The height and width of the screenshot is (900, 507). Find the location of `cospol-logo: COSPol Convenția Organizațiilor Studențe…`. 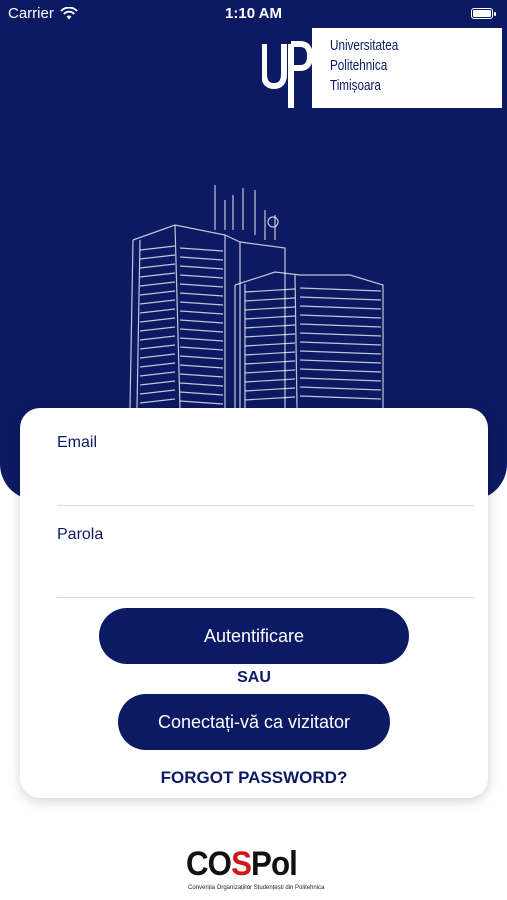

cospol-logo: COSPol Convenția Organizațiilor Studențe… is located at coordinates (255, 870).